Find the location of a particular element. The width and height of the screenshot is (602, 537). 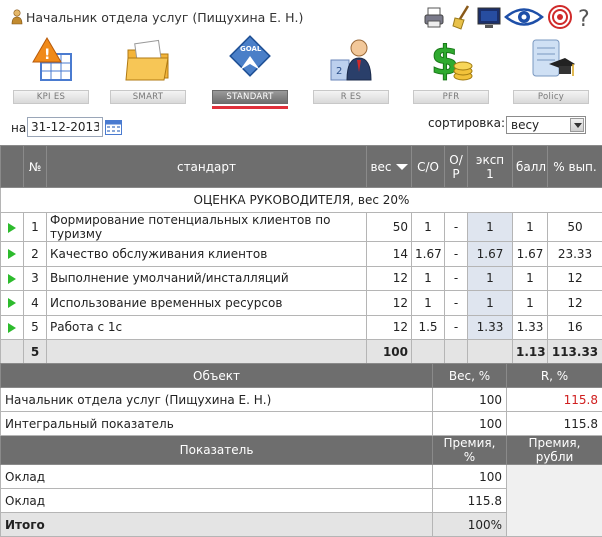

printer-icon is located at coordinates (434, 17).